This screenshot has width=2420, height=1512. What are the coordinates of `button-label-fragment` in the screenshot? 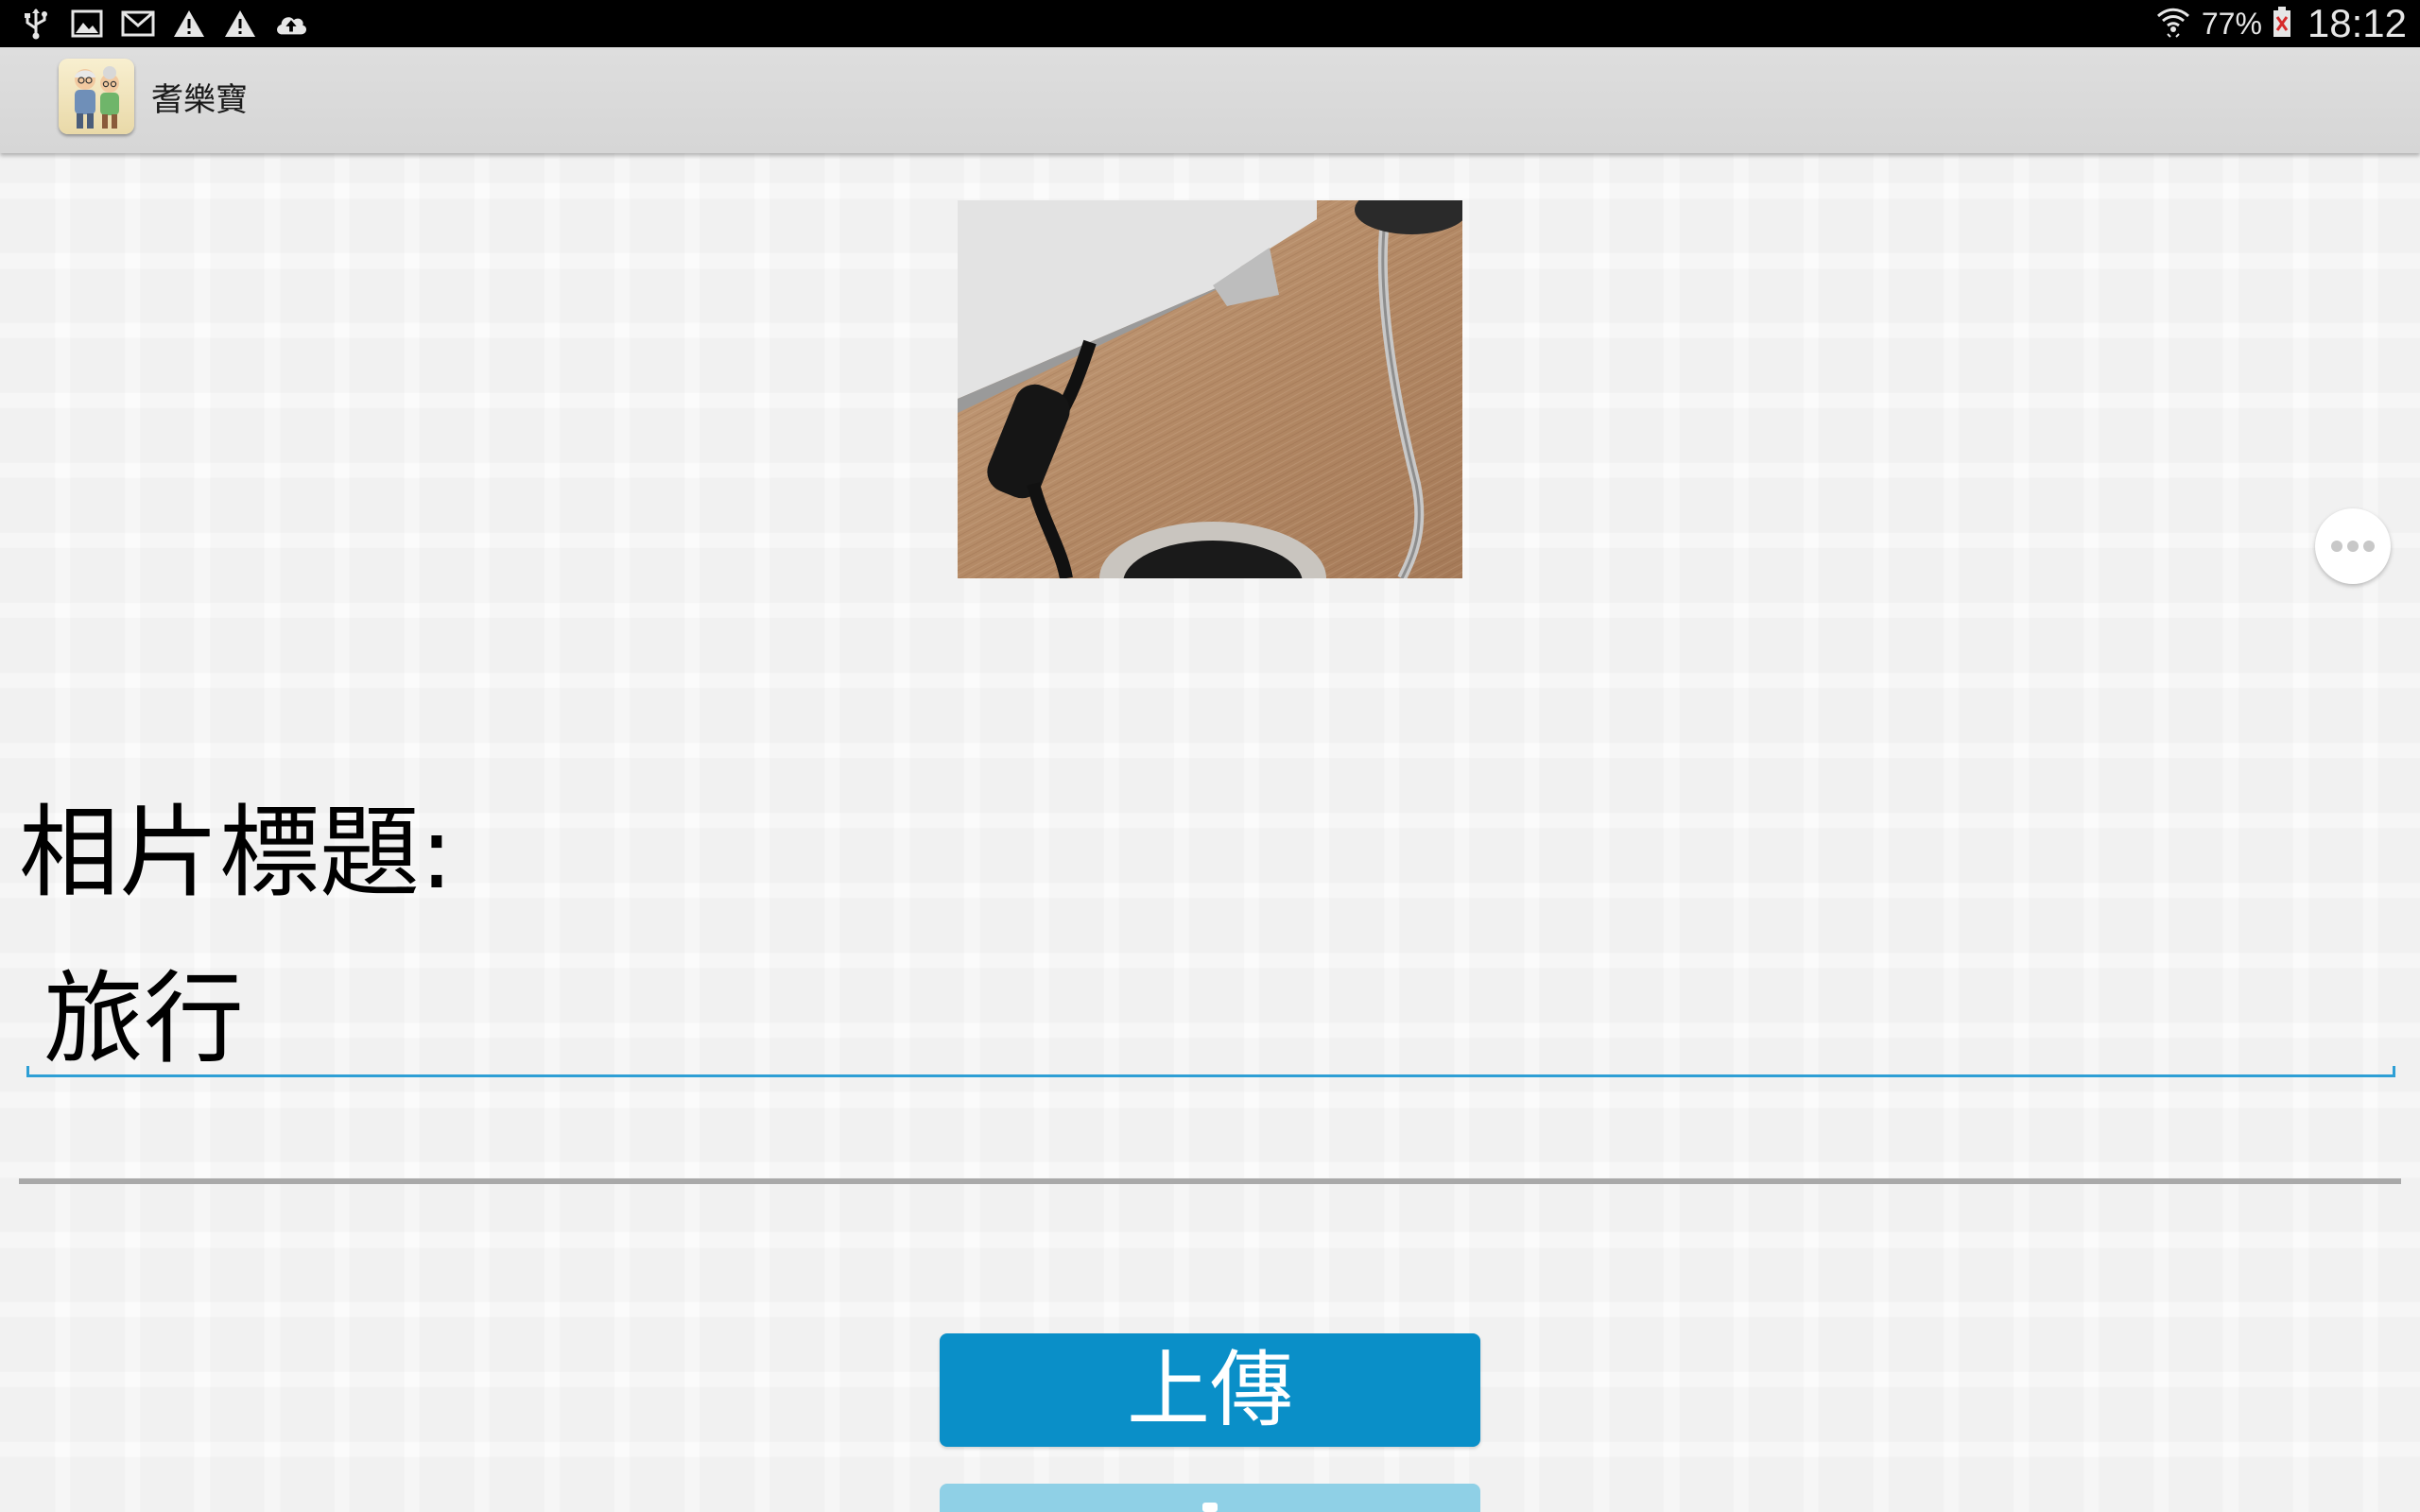 It's located at (1210, 1507).